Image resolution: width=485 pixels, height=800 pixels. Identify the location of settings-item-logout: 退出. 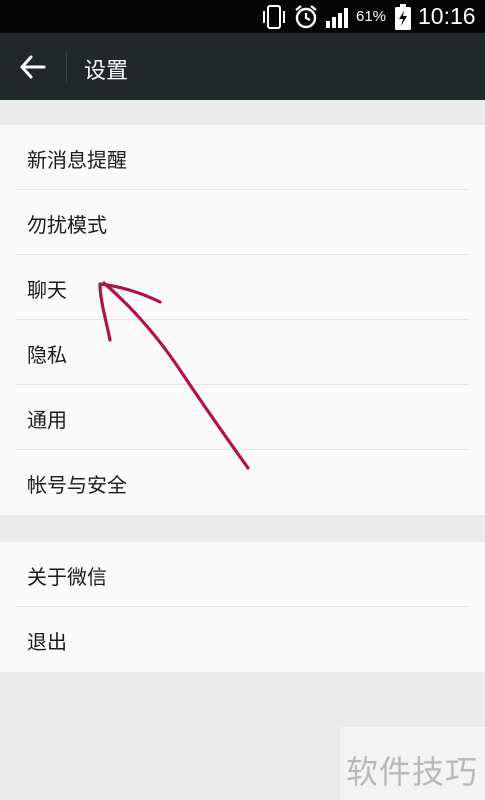
(242, 639).